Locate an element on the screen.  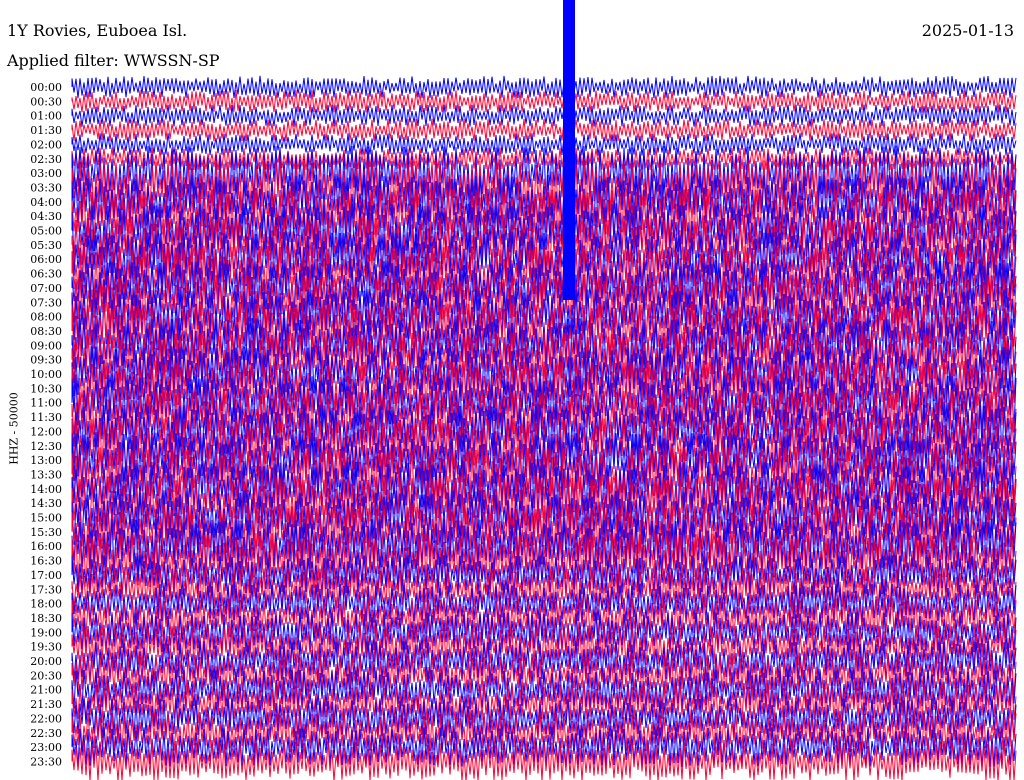
time-label: 01:30 is located at coordinates (46, 130).